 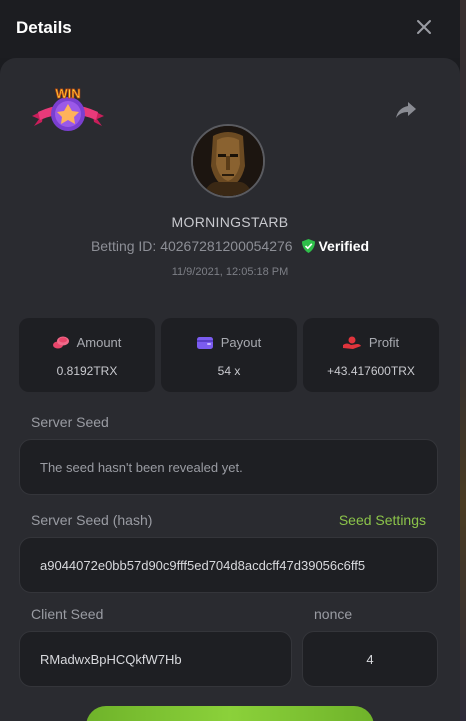 What do you see at coordinates (70, 422) in the screenshot?
I see `server-seed-label: Server Seed` at bounding box center [70, 422].